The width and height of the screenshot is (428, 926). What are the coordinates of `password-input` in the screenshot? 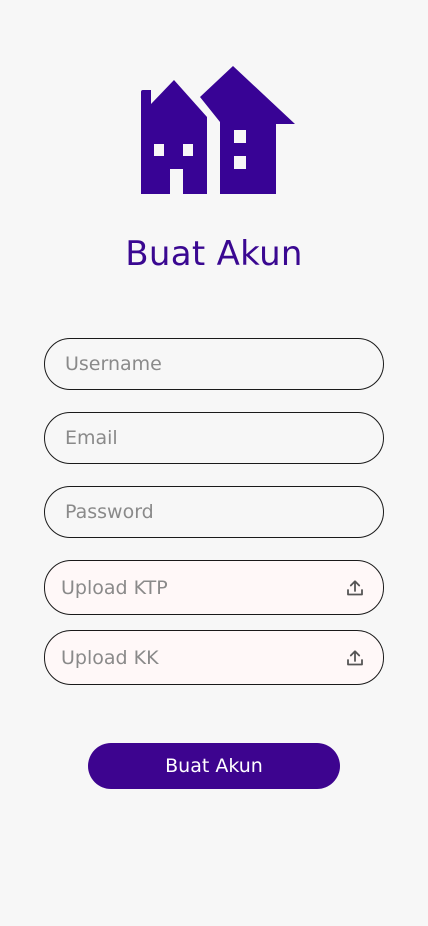 It's located at (215, 512).